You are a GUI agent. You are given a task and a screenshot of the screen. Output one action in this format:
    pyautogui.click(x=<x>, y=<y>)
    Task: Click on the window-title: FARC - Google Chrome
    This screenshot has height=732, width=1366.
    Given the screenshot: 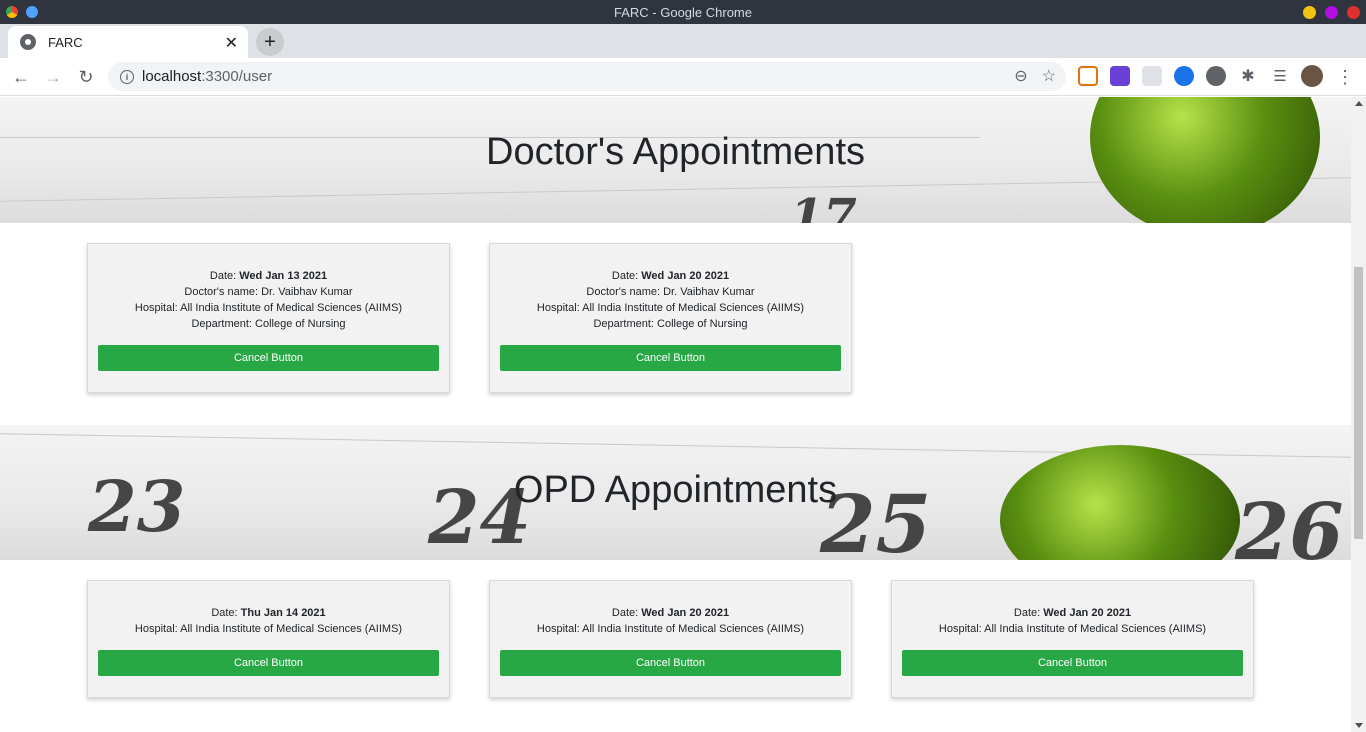 What is the action you would take?
    pyautogui.click(x=683, y=12)
    